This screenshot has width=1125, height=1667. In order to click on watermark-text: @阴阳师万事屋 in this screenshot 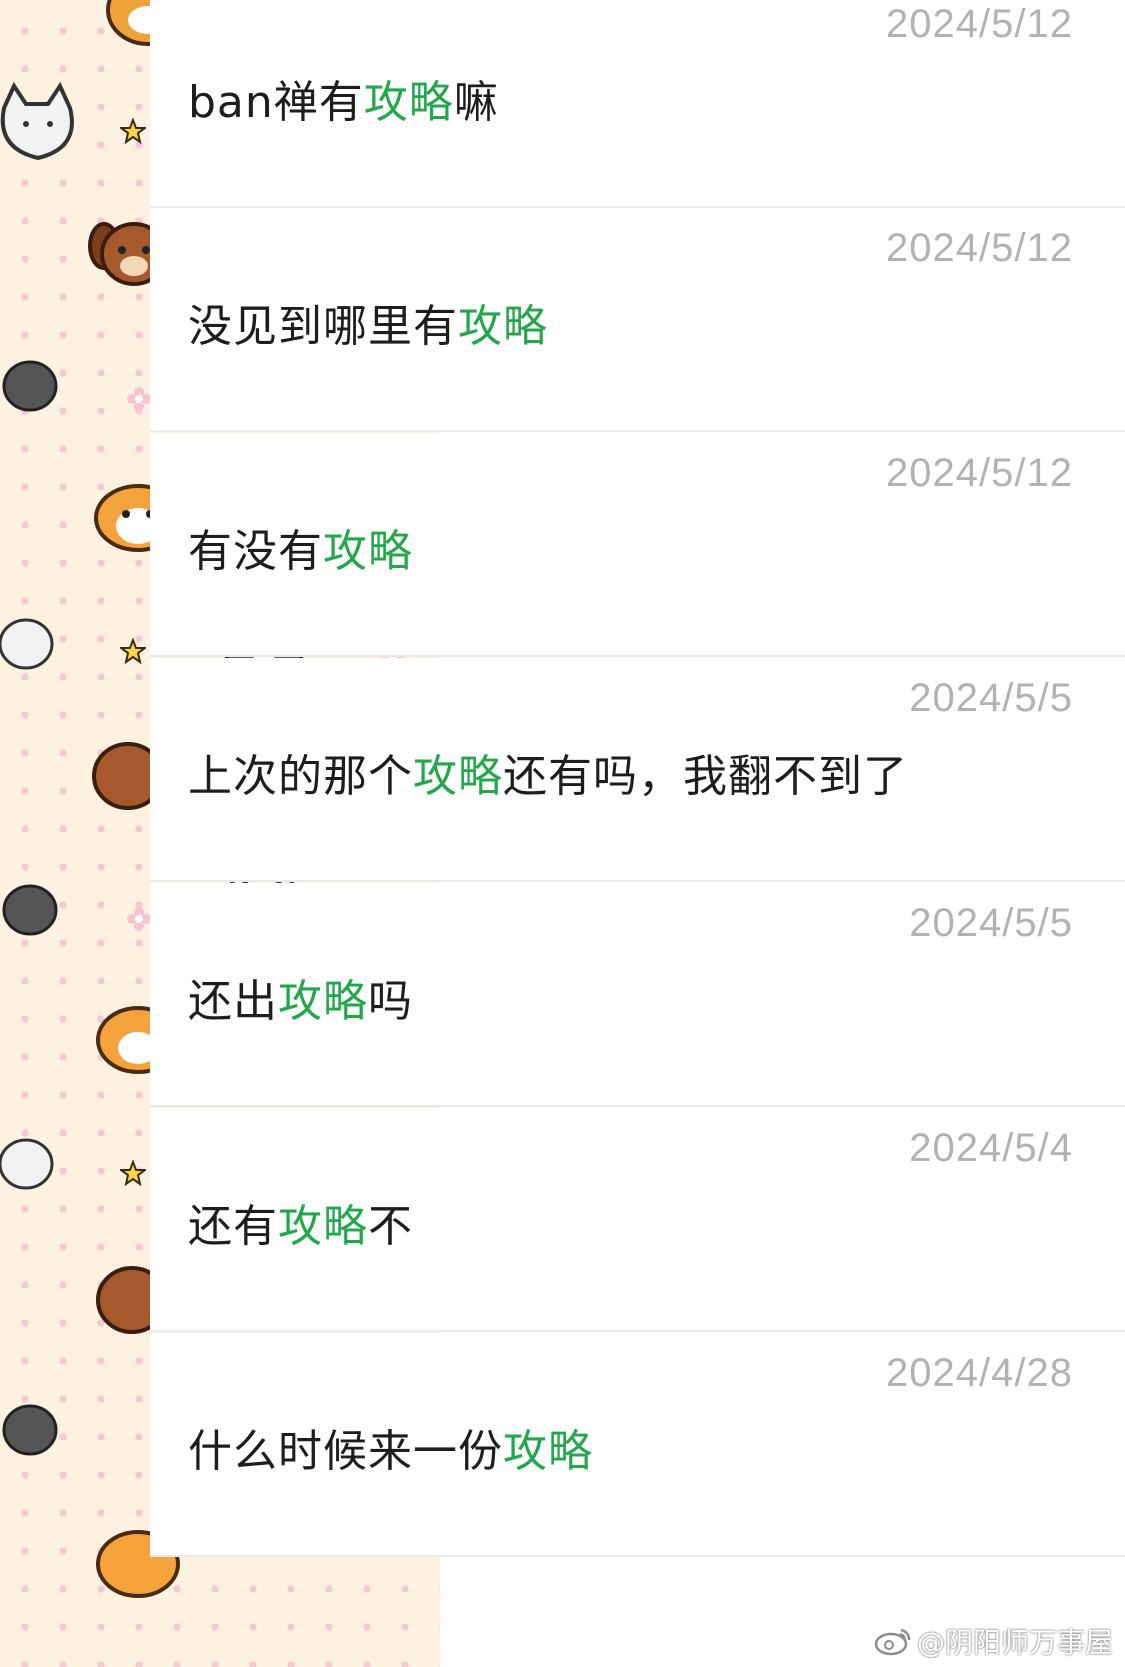, I will do `click(1014, 1642)`.